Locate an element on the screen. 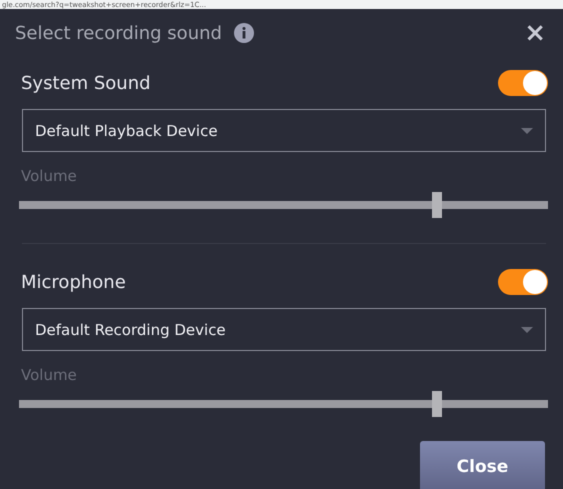 The image size is (563, 489). info-icon is located at coordinates (244, 33).